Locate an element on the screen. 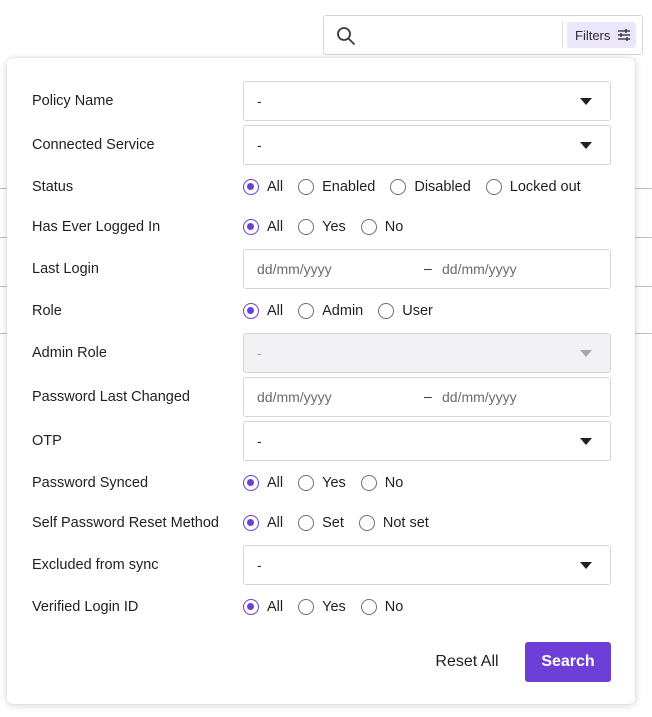 The height and width of the screenshot is (717, 652). password-synced-radio-group: All Yes No is located at coordinates (330, 483).